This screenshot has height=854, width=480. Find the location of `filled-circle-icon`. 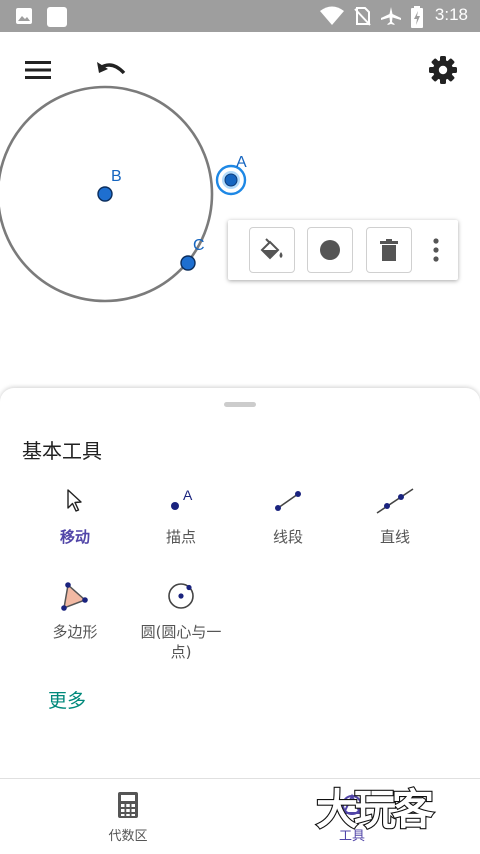

filled-circle-icon is located at coordinates (330, 250).